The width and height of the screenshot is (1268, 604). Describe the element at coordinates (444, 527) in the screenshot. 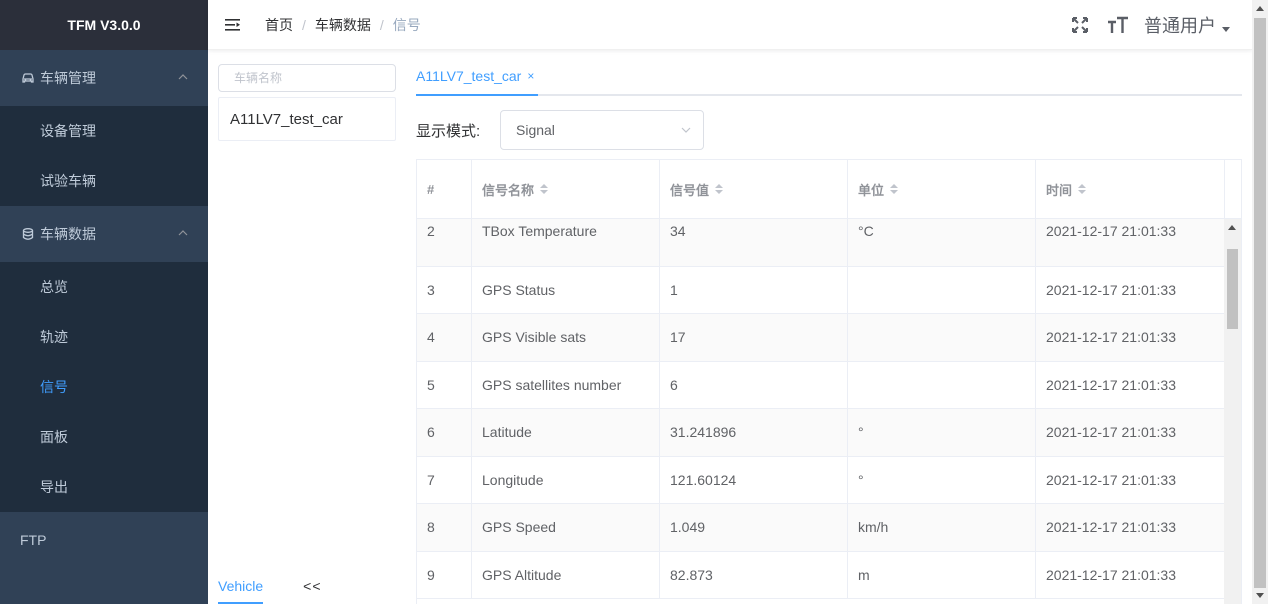

I see `table-cell: 8` at that location.